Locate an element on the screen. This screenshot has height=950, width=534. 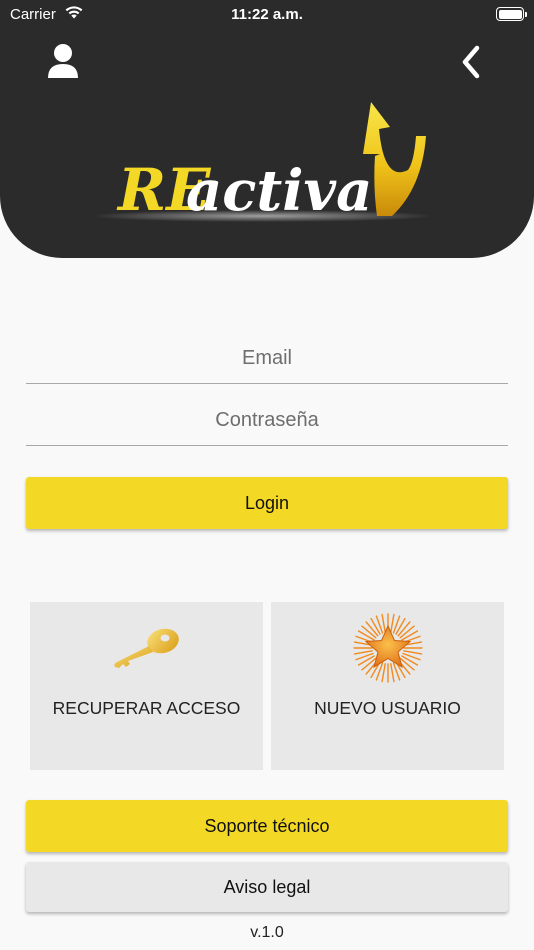
version-label: v.1.0 is located at coordinates (267, 932).